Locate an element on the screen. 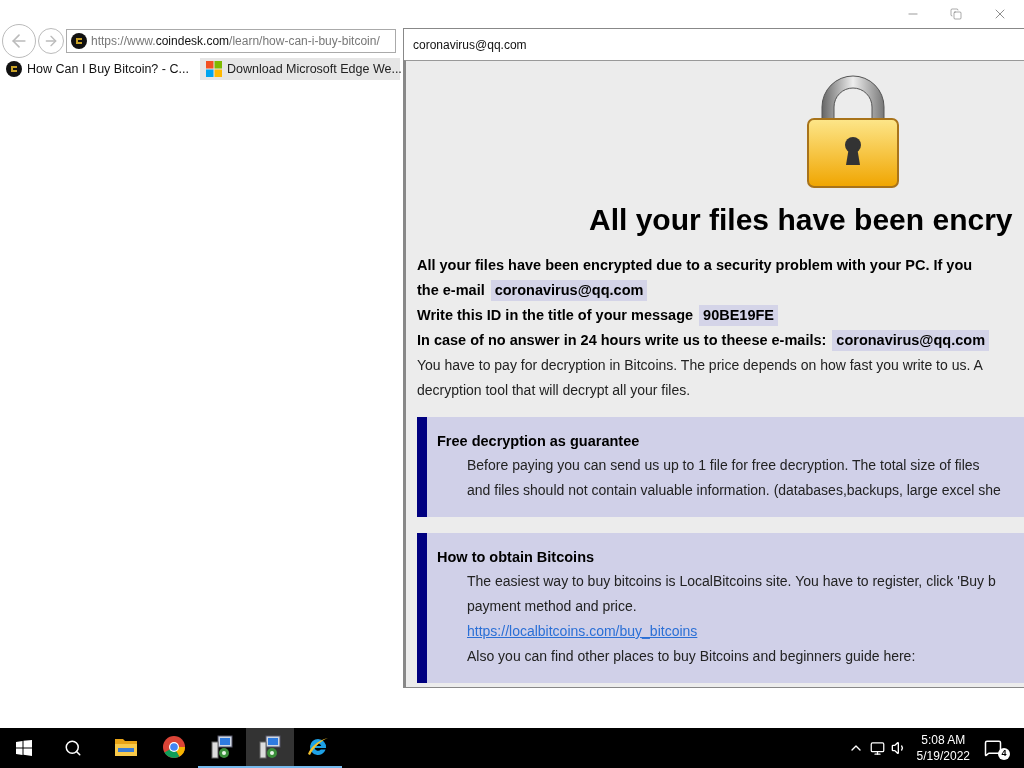 The height and width of the screenshot is (768, 1024). clock: 5:08 AM 5/19/2022 is located at coordinates (943, 748).